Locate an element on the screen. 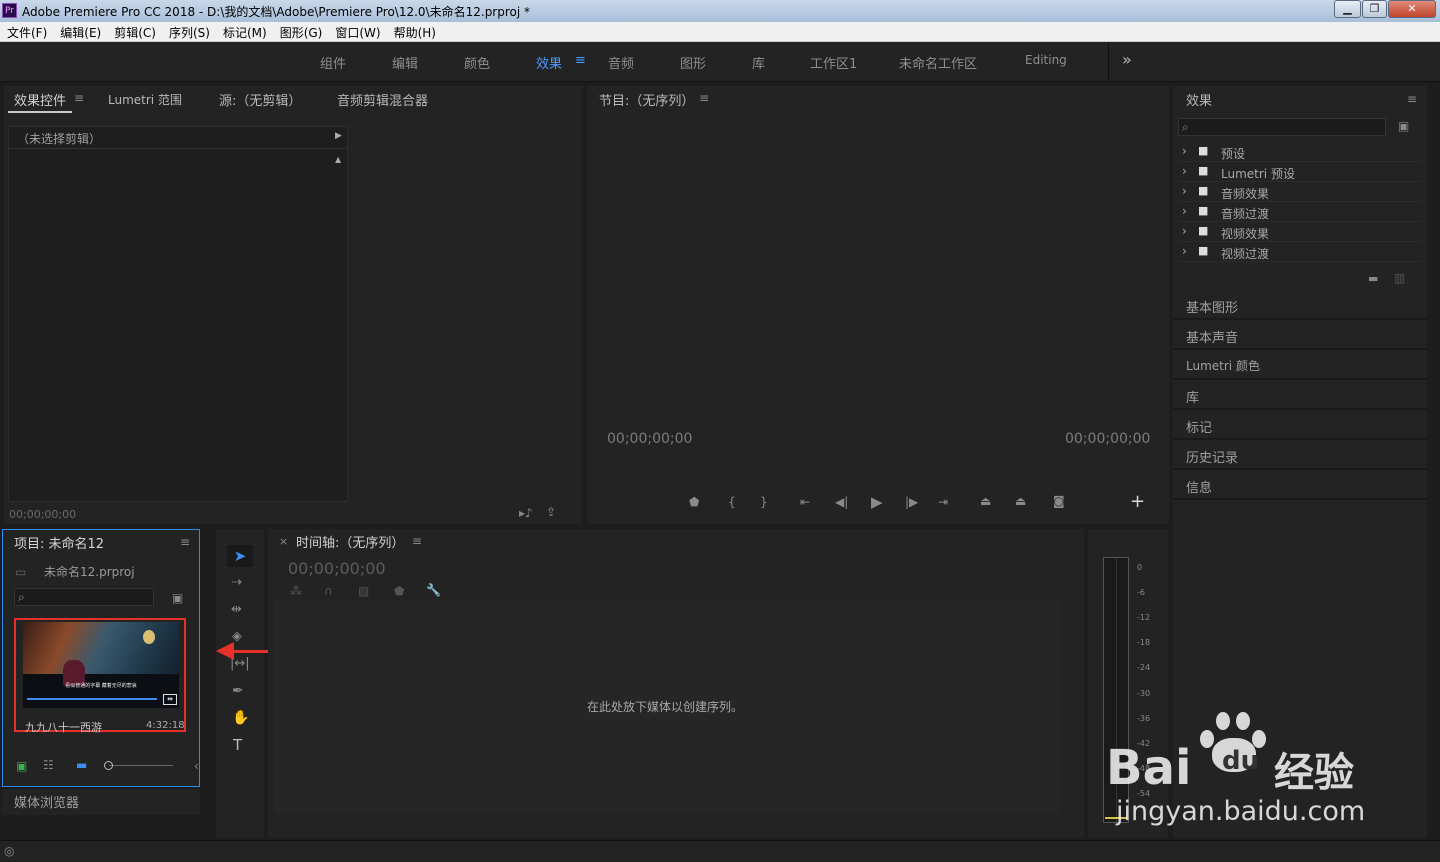  folder-icon: ▬ is located at coordinates (1373, 278).